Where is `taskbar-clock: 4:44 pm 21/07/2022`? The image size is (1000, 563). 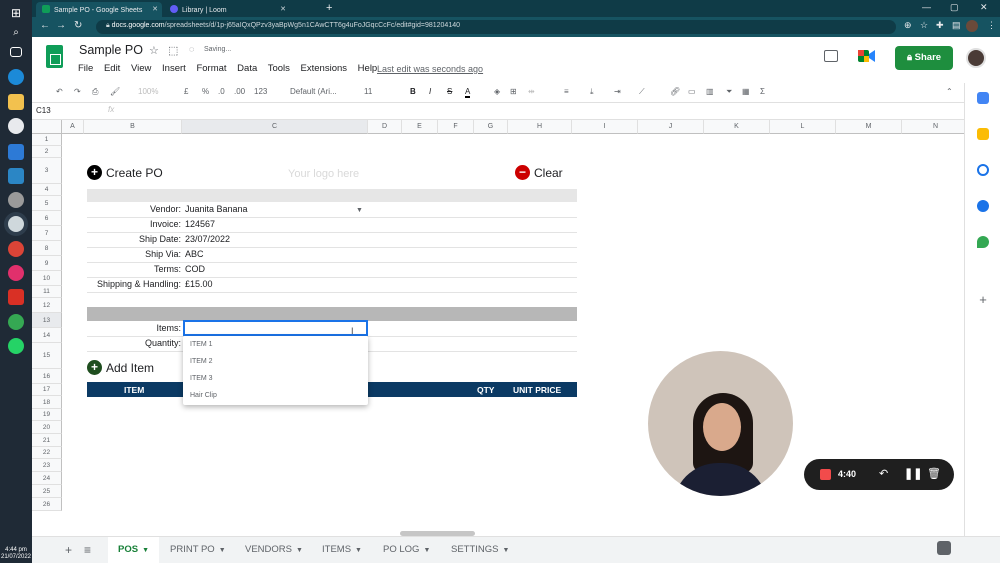
taskbar-clock: 4:44 pm 21/07/2022 is located at coordinates (16, 554).